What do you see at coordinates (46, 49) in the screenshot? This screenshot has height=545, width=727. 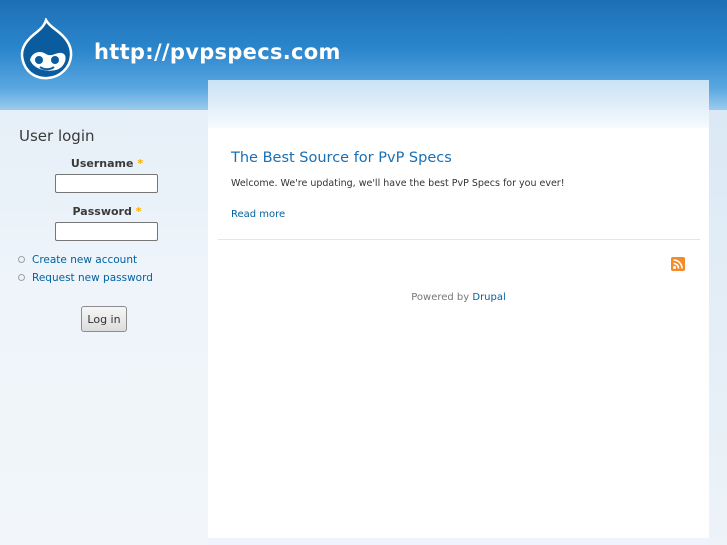 I see `drupal-logo-icon` at bounding box center [46, 49].